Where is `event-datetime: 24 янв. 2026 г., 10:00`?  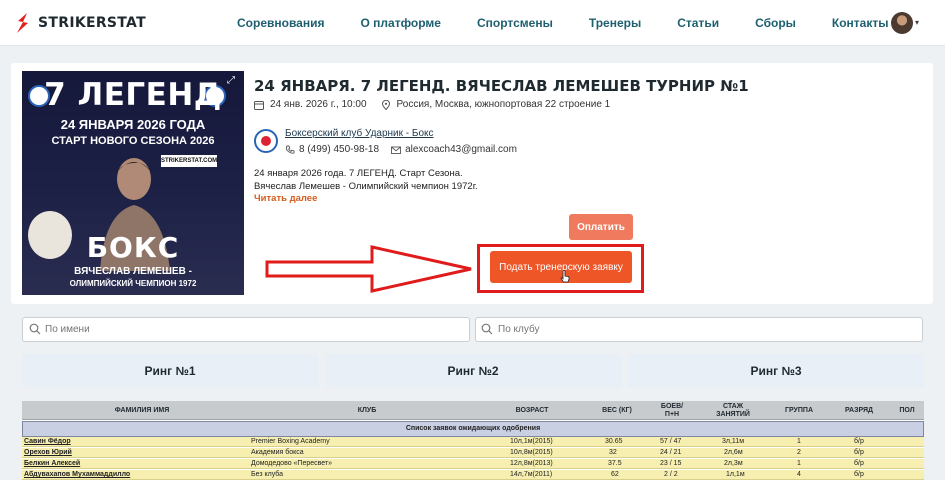
event-datetime: 24 янв. 2026 г., 10:00 is located at coordinates (318, 104).